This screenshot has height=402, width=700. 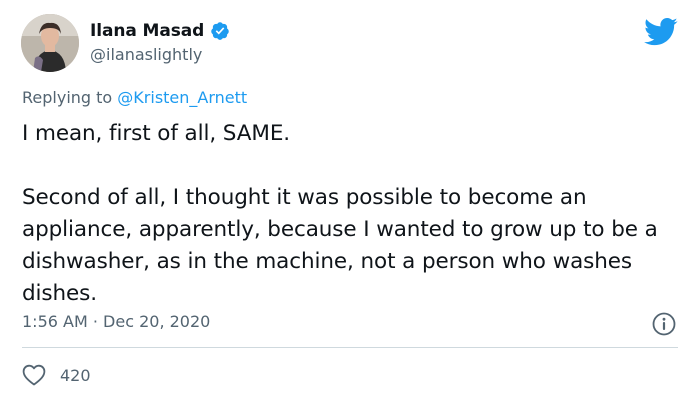 I want to click on like-button: 420, so click(x=56, y=375).